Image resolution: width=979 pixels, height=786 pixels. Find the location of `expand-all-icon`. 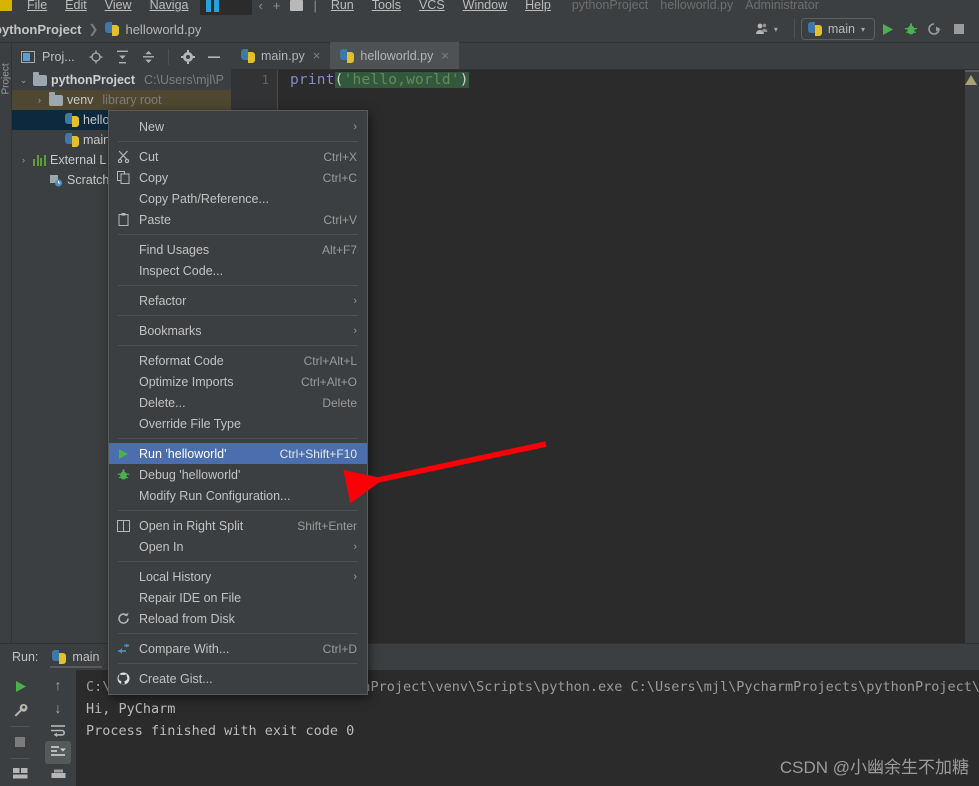

expand-all-icon is located at coordinates (122, 56).